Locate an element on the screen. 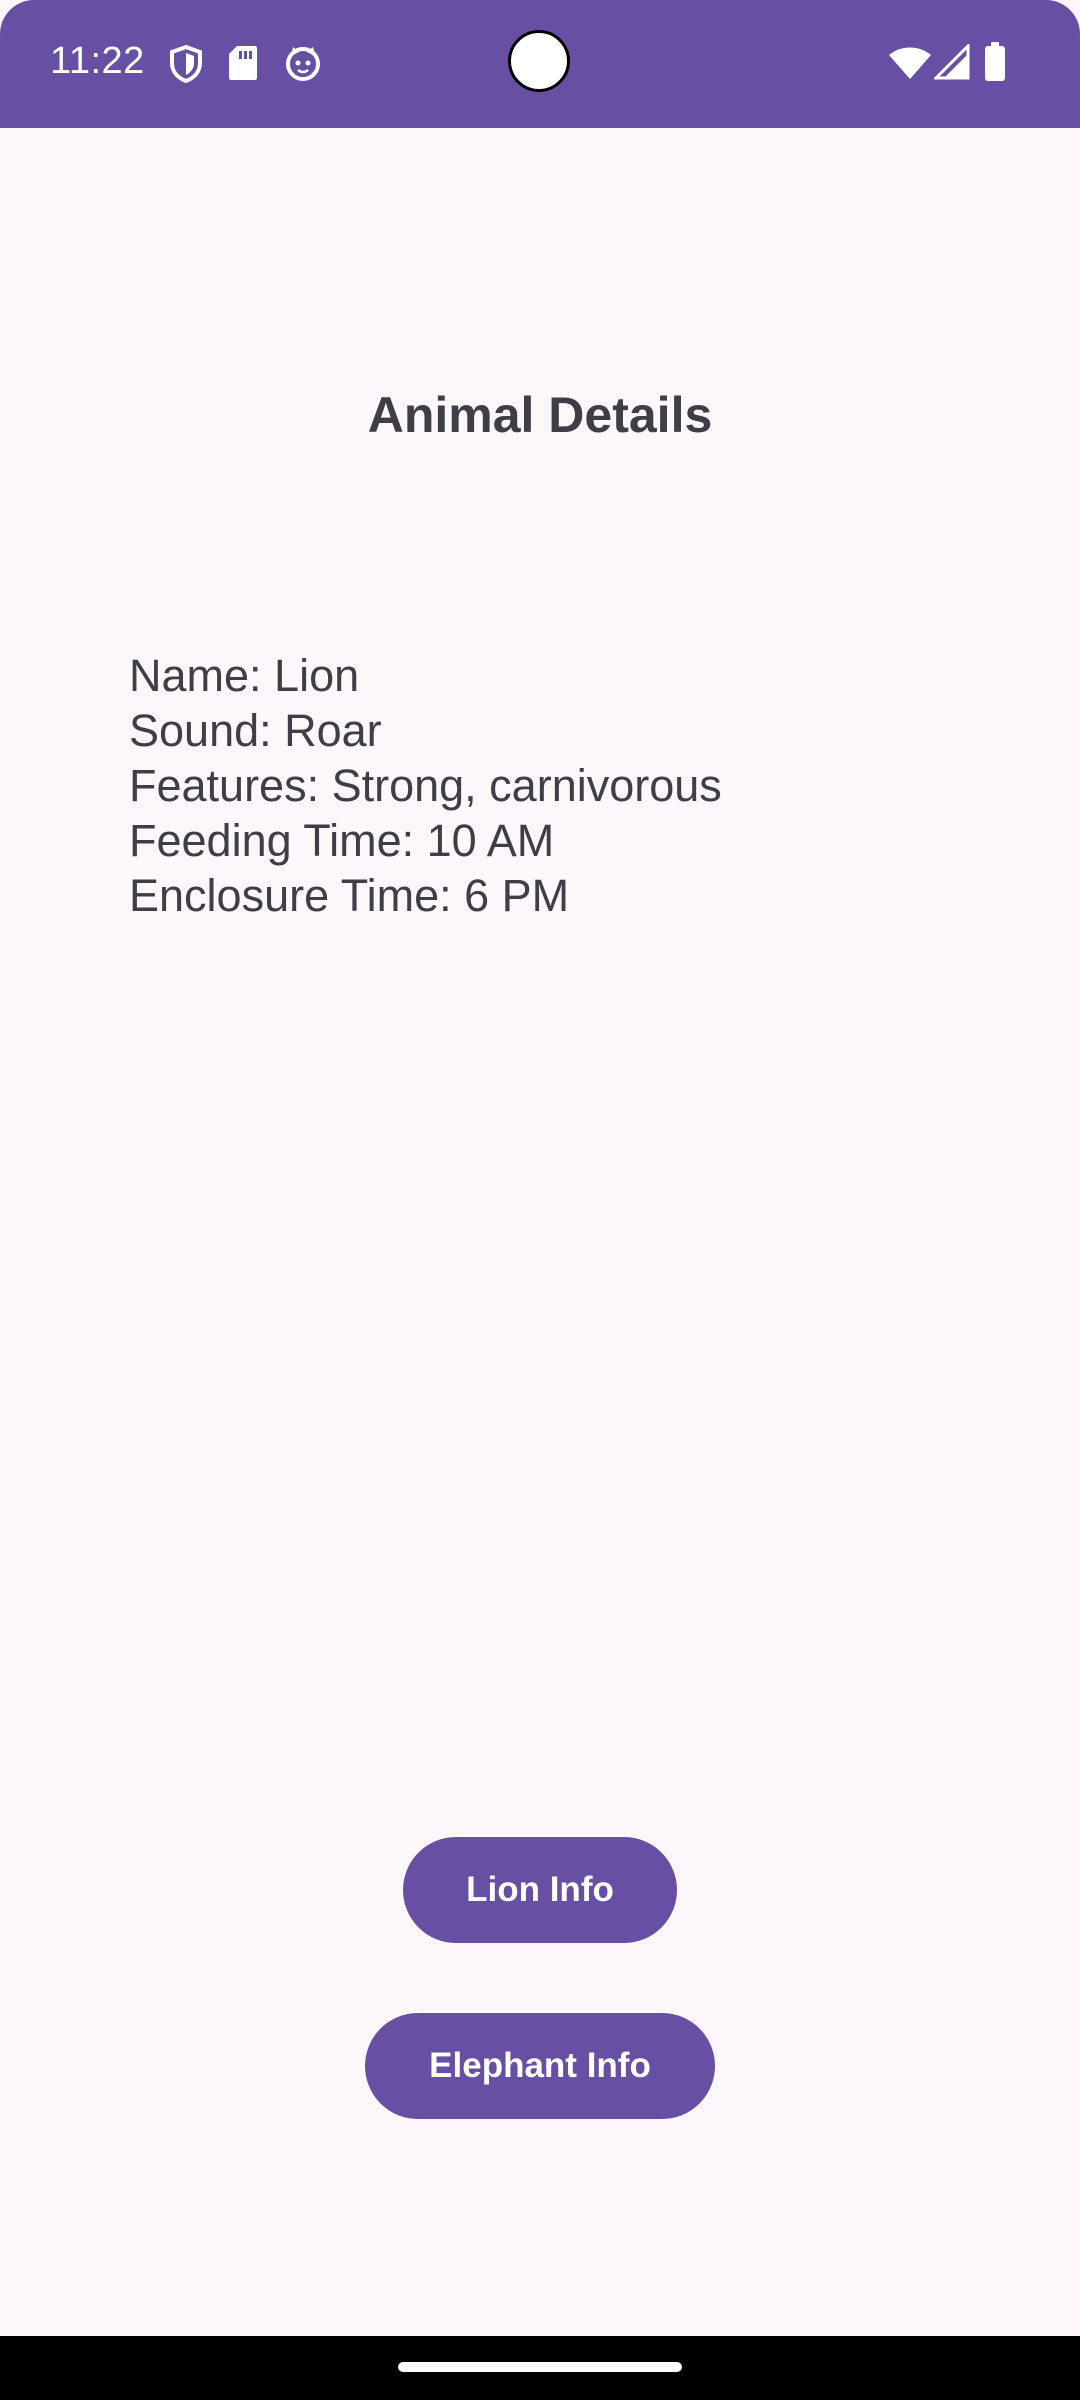 The height and width of the screenshot is (2400, 1080). page-title: Animal Details is located at coordinates (540, 415).